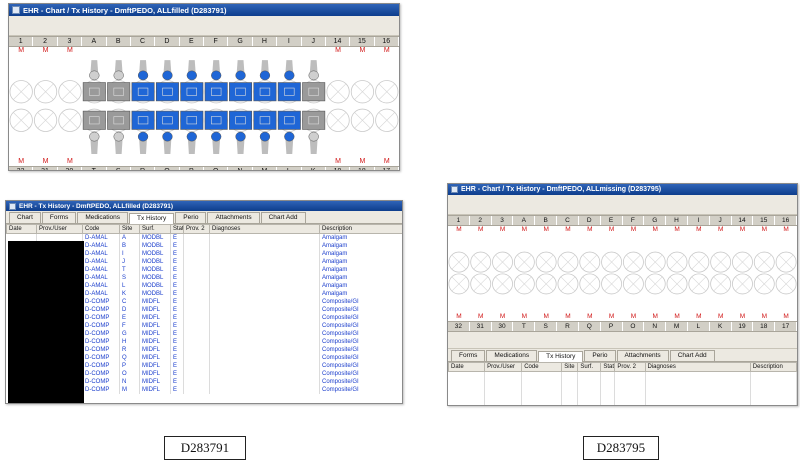 This screenshot has width=800, height=468. Describe the element at coordinates (155, 261) in the screenshot. I see `table-cell: MODBL` at that location.